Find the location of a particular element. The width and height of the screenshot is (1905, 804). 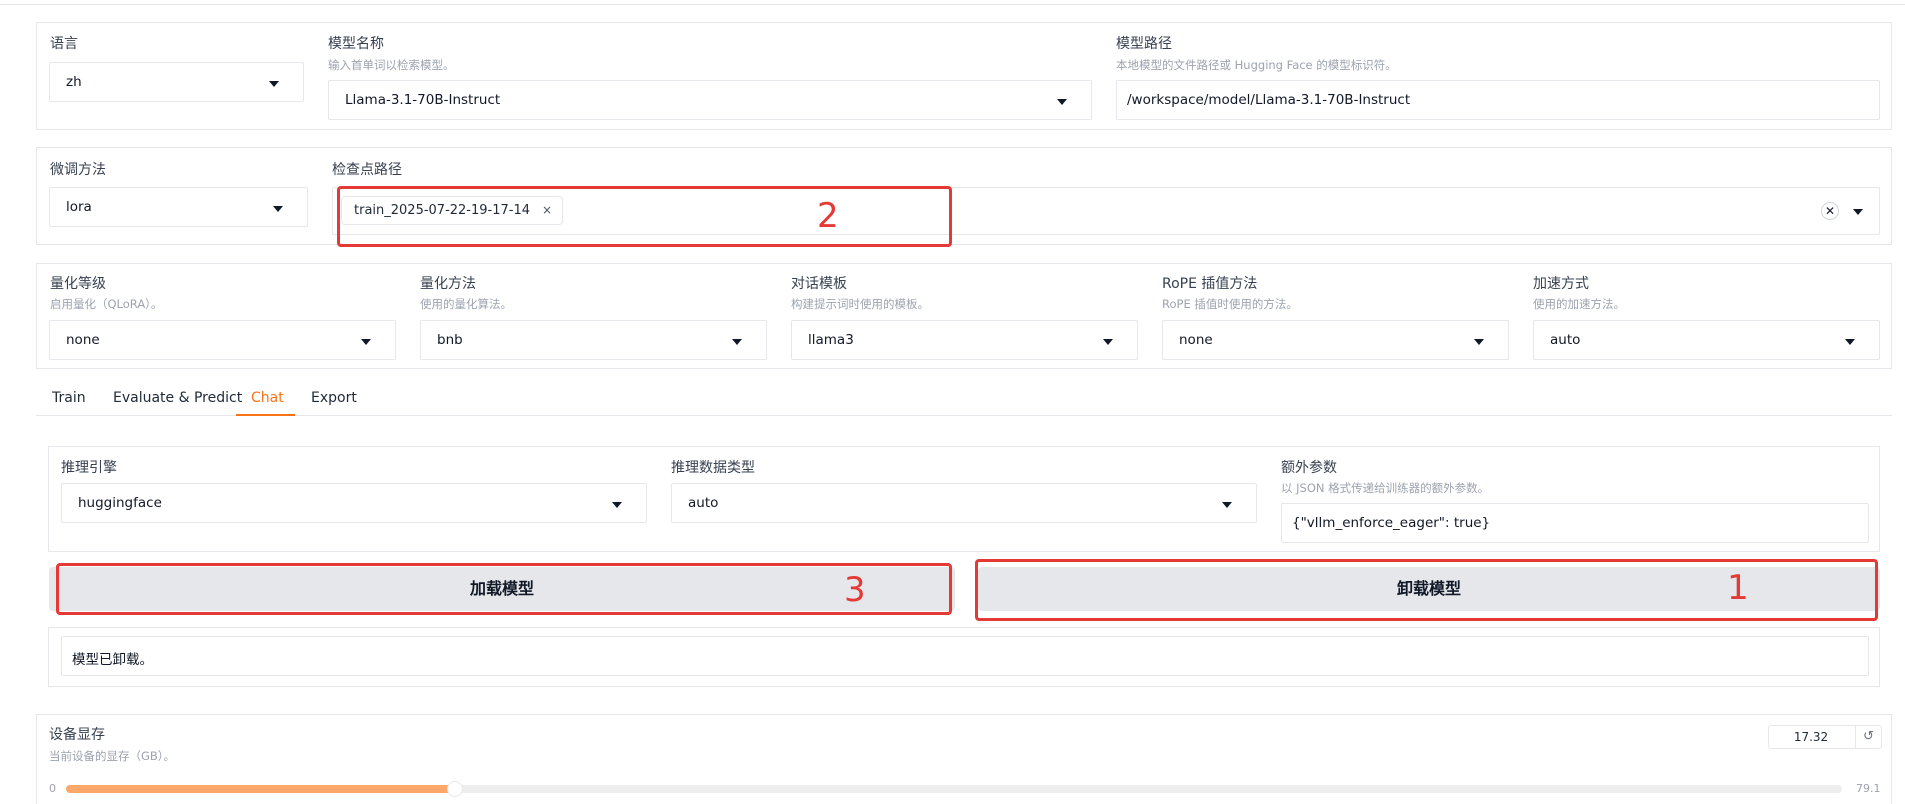

booster-label: 加速方式 is located at coordinates (1561, 284).